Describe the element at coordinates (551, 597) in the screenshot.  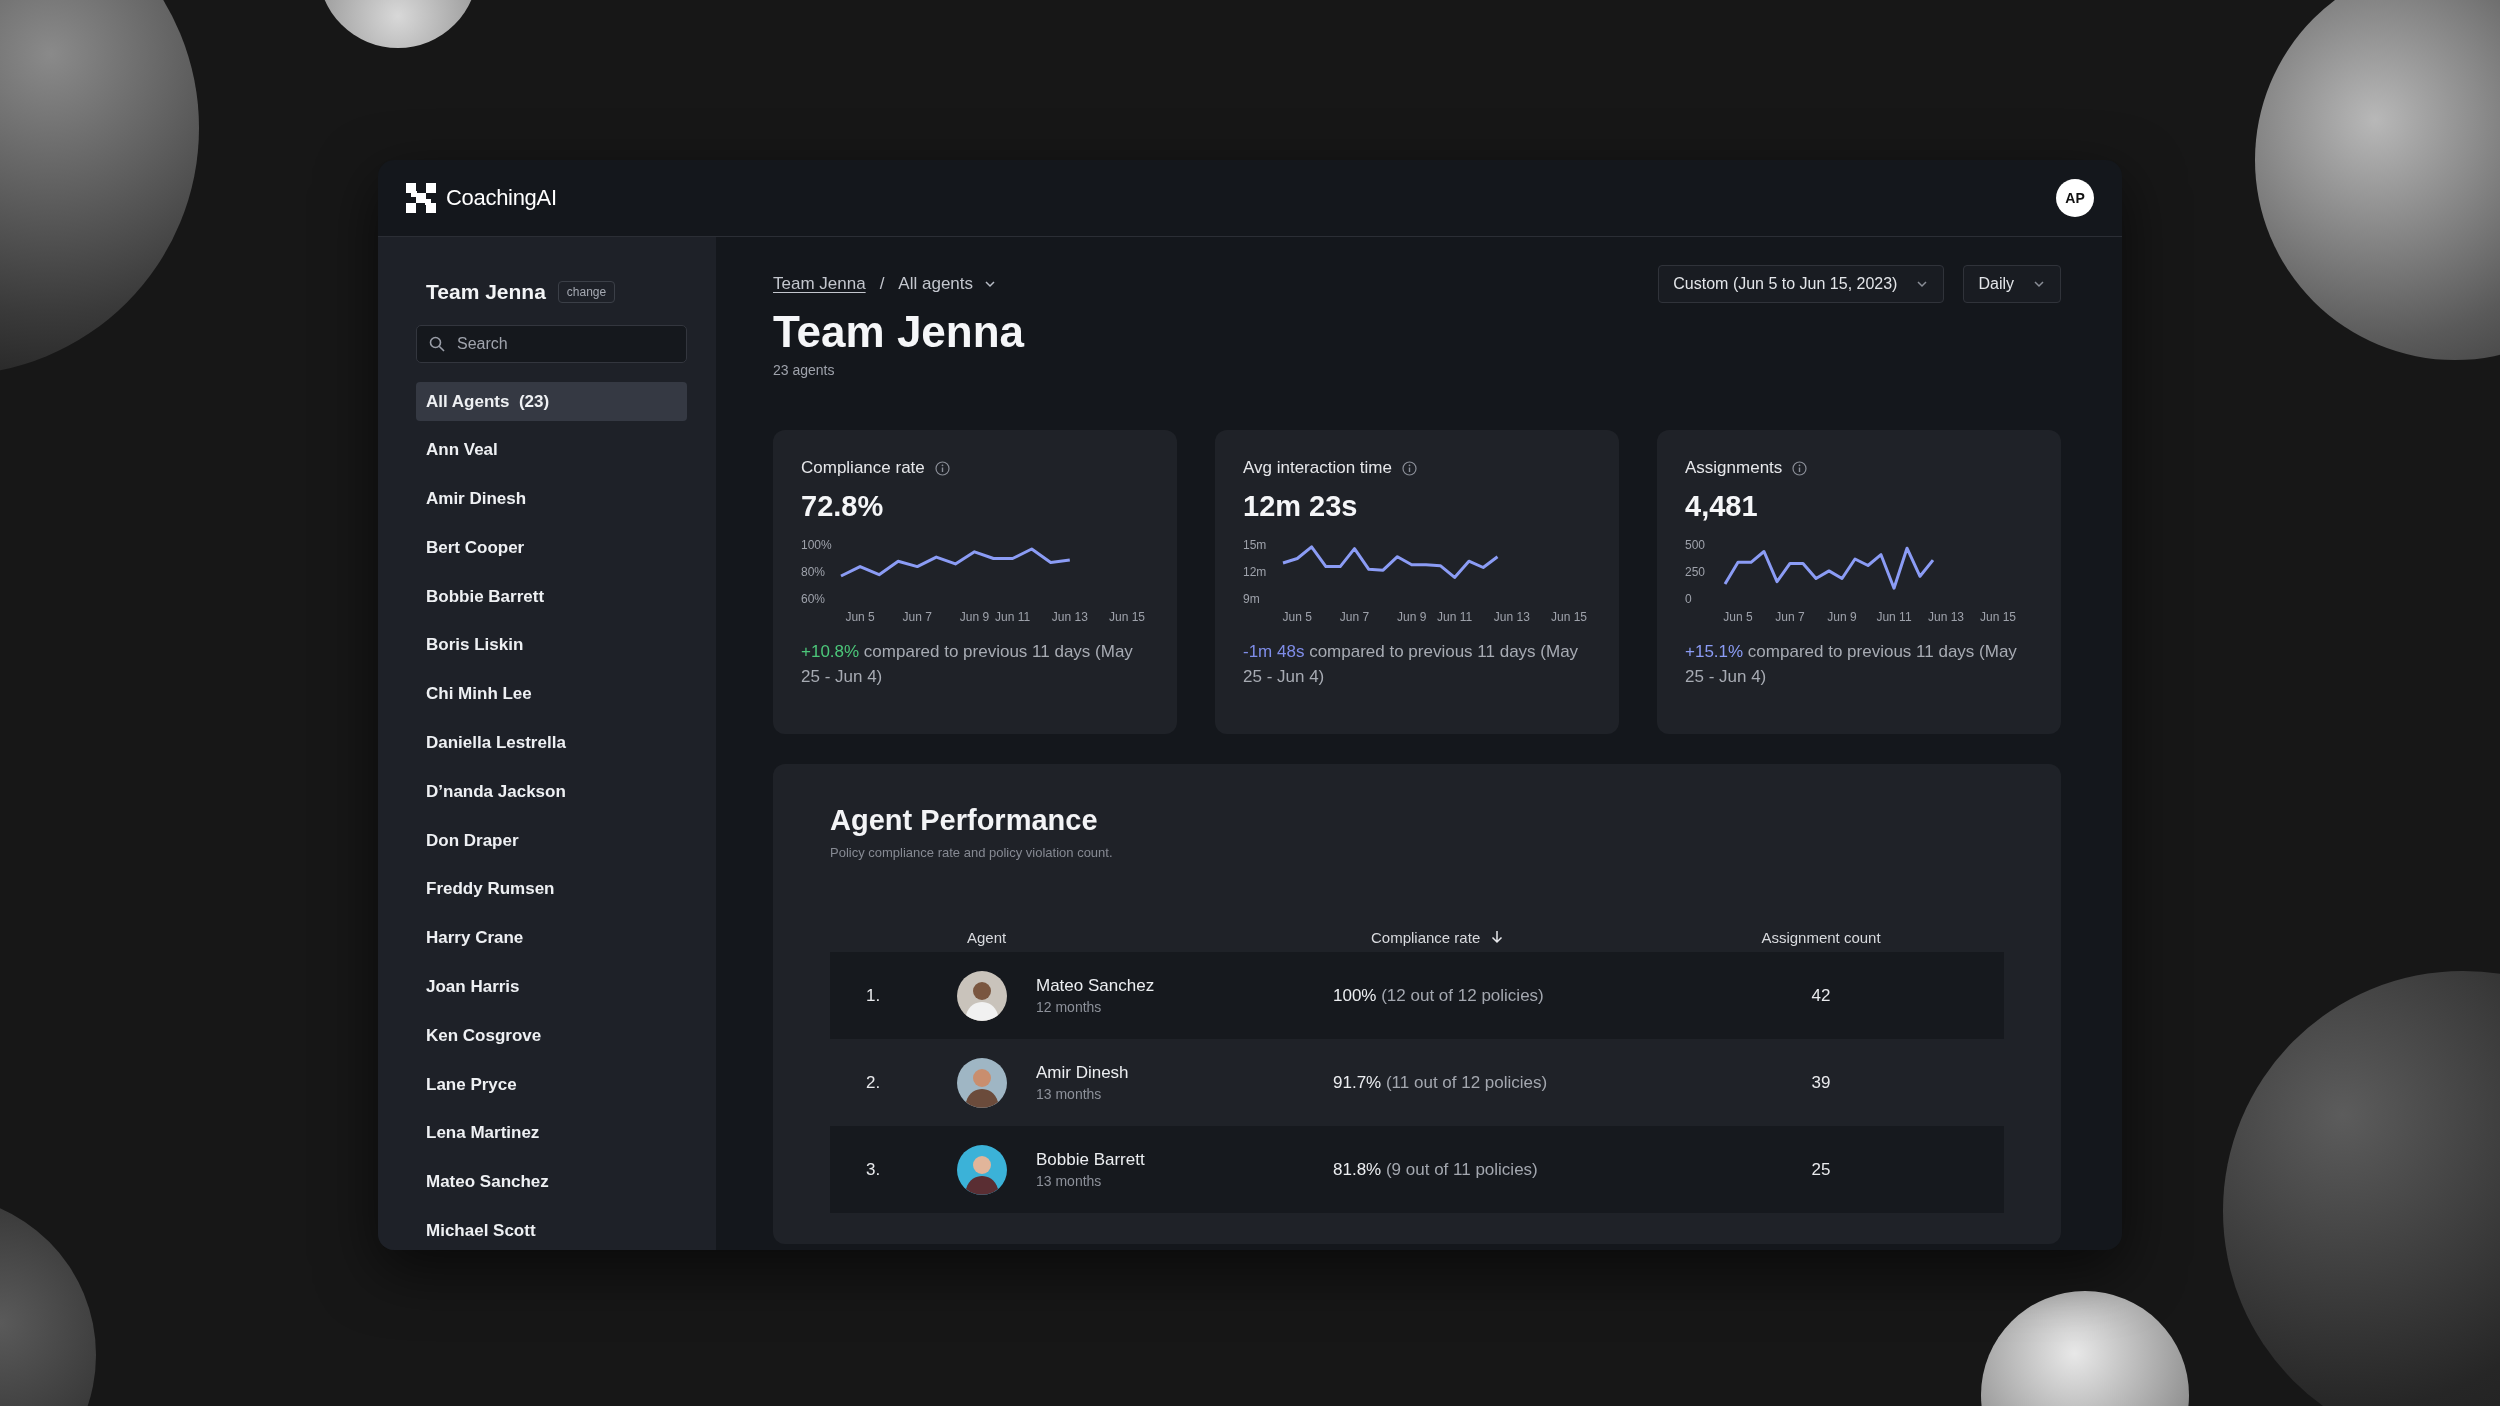
I see `agent-list-item: Bobbie Barrett` at that location.